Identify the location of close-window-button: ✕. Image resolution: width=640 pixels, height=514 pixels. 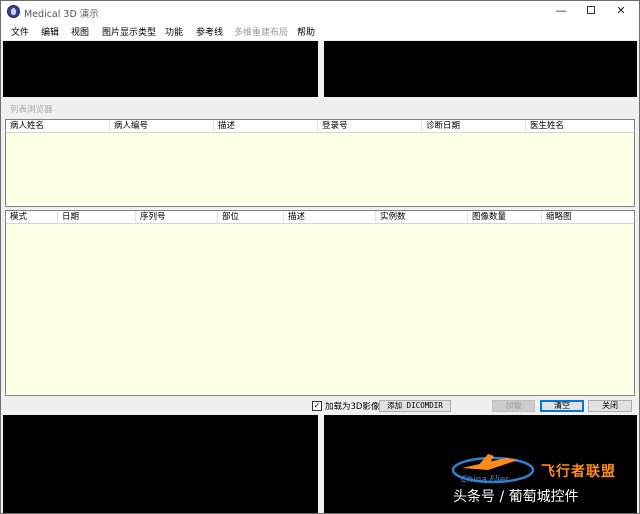
(621, 11).